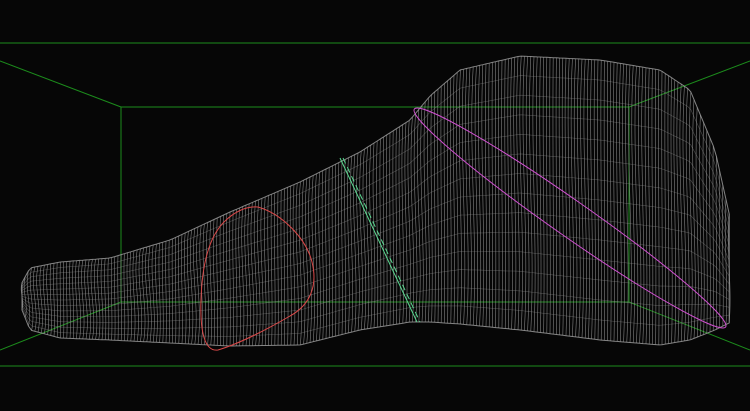 This screenshot has width=750, height=411. I want to click on bbox-edge-top-left, so click(61, 84).